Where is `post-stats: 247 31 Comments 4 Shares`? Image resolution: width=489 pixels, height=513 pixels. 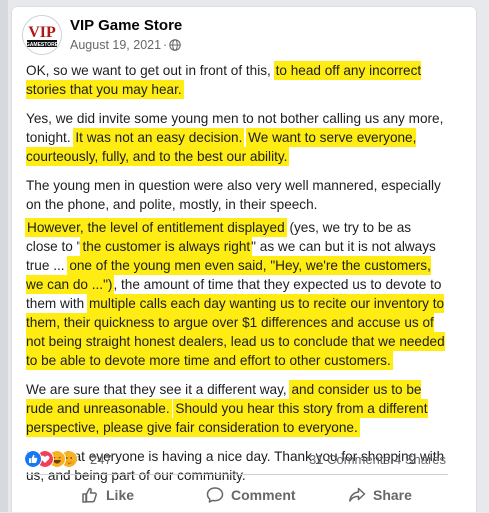 post-stats: 247 31 Comments 4 Shares is located at coordinates (239, 460).